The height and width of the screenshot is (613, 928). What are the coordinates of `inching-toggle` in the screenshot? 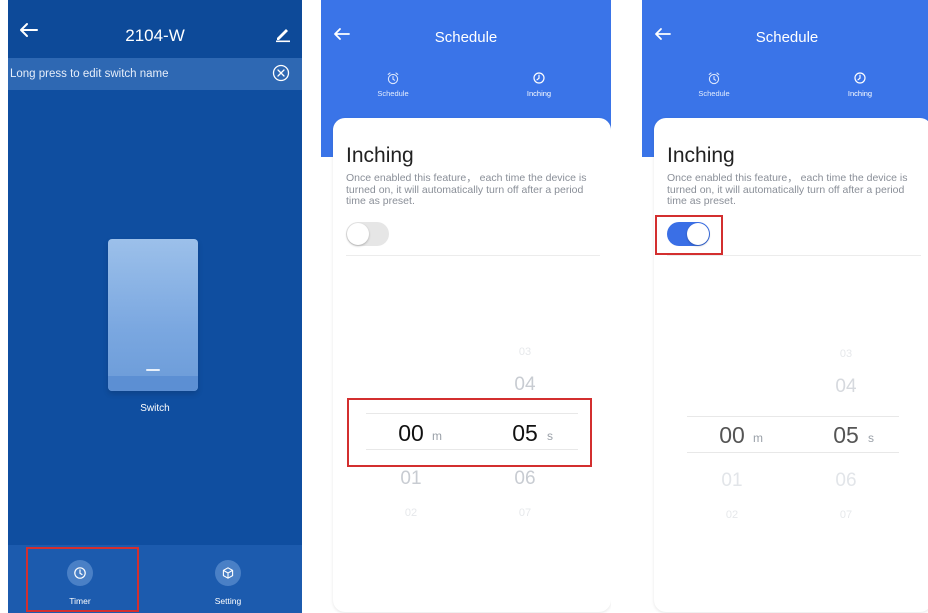 It's located at (367, 234).